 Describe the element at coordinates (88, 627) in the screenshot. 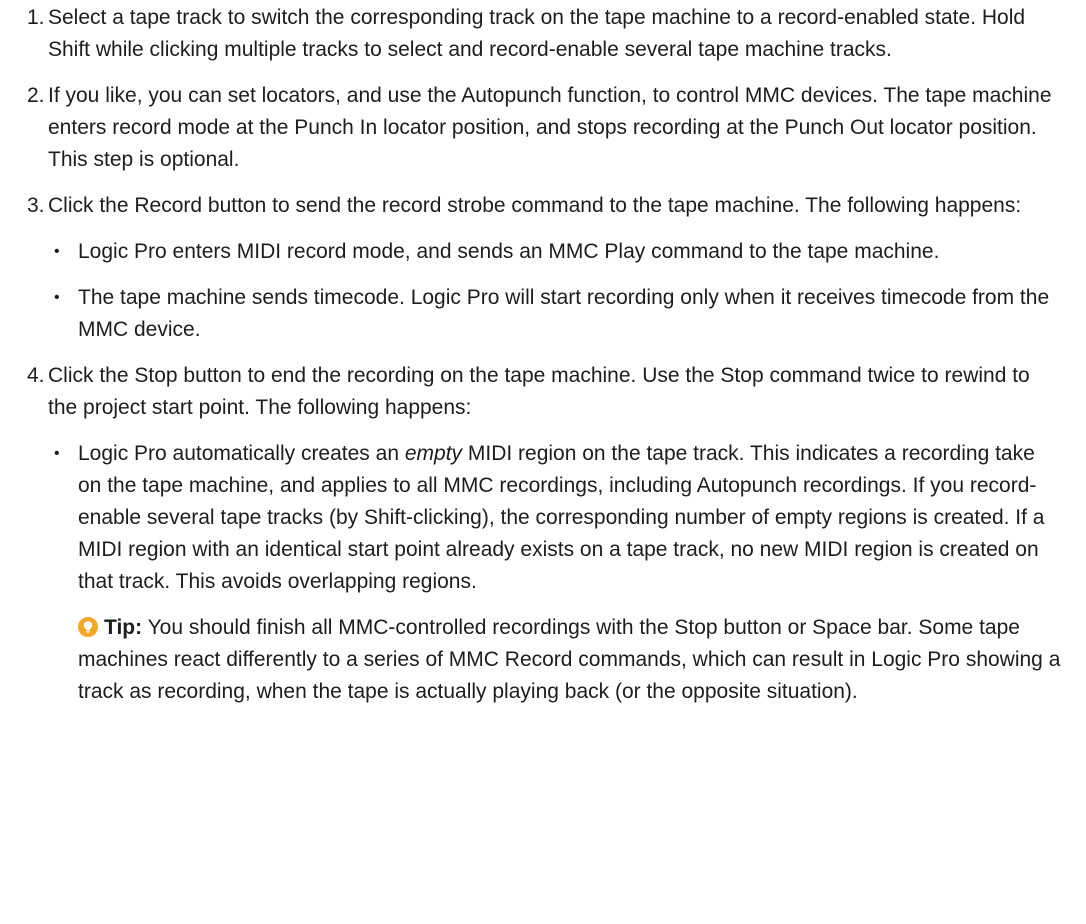

I see `lightbulb-icon` at that location.